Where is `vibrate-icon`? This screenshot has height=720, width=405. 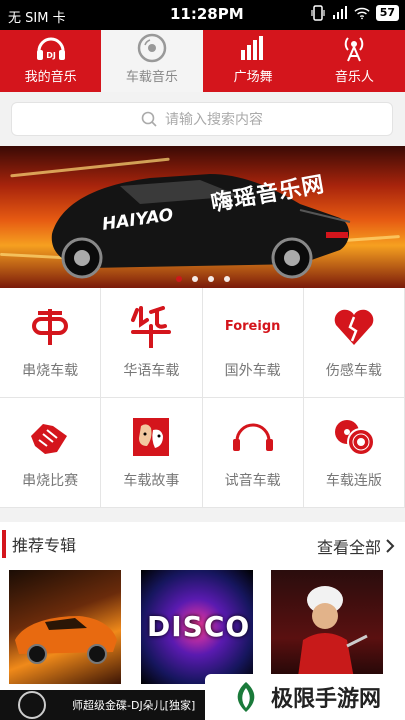 vibrate-icon is located at coordinates (318, 13).